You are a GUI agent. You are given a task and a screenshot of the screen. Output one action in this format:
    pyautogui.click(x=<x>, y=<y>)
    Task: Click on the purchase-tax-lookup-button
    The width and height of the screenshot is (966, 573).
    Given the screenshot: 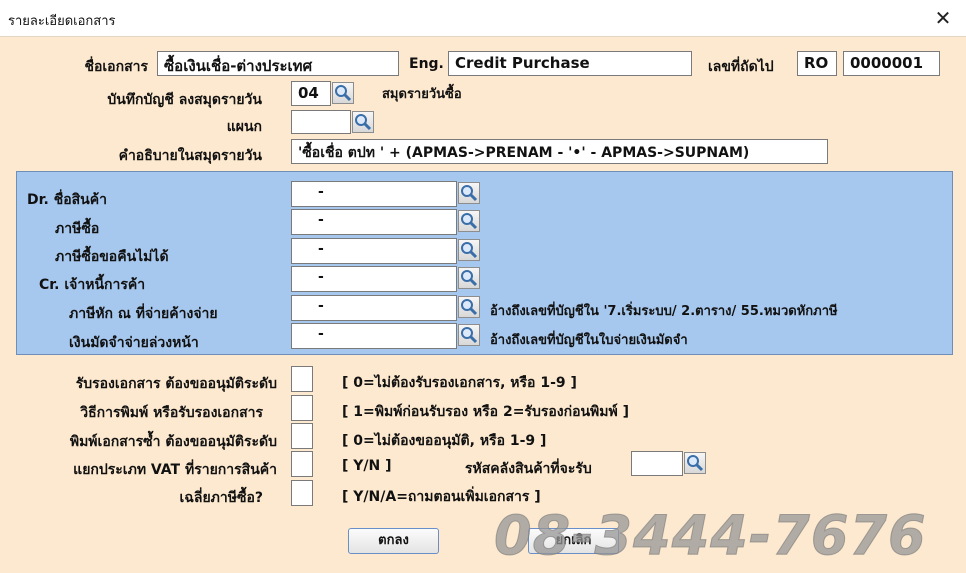 What is the action you would take?
    pyautogui.click(x=469, y=221)
    